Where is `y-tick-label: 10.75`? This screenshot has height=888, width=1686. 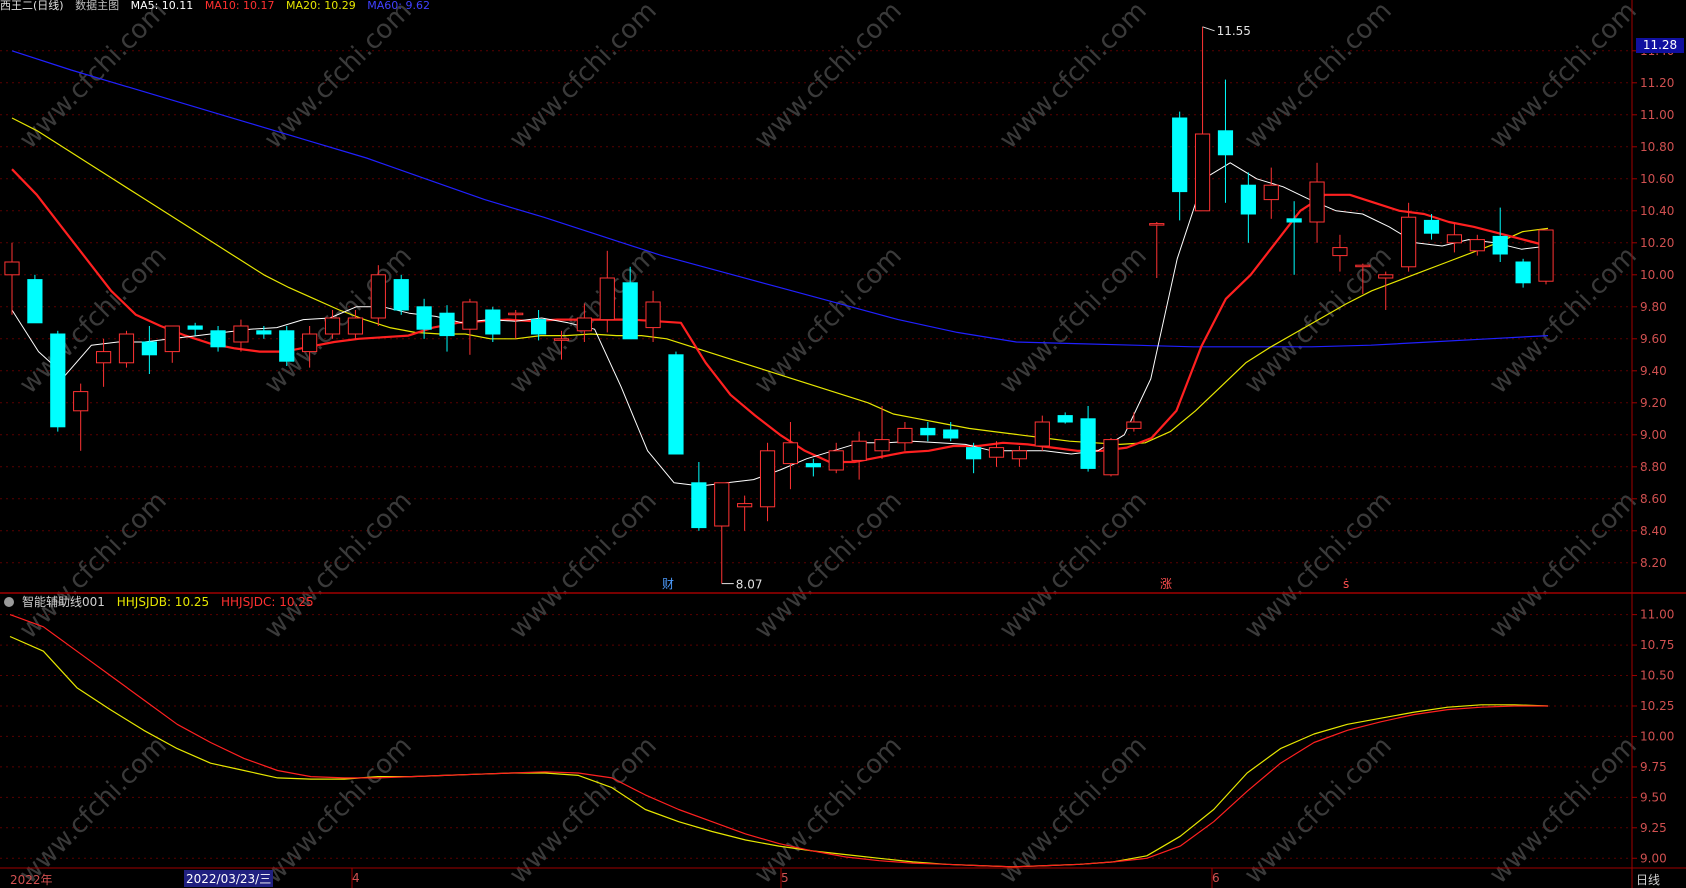
y-tick-label: 10.75 is located at coordinates (1657, 645).